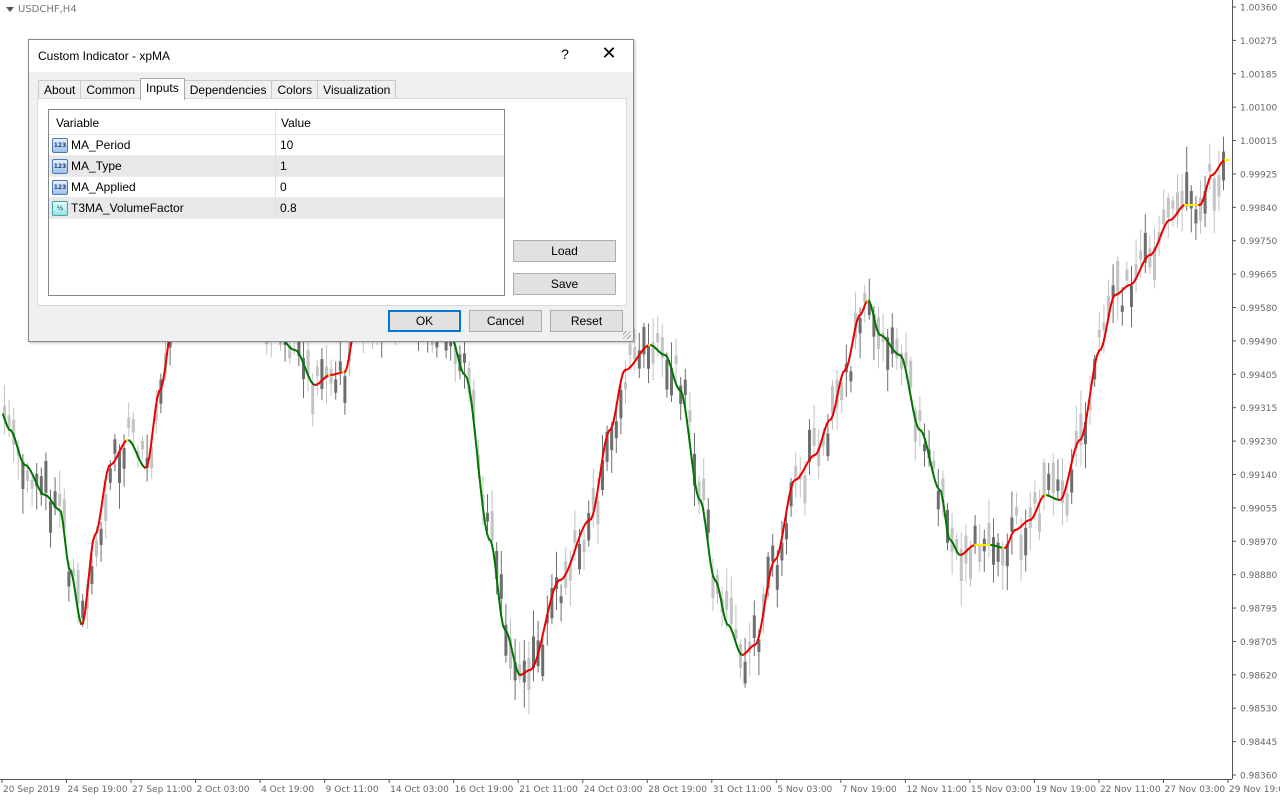 This screenshot has height=800, width=1280. I want to click on close-icon: ✕, so click(609, 53).